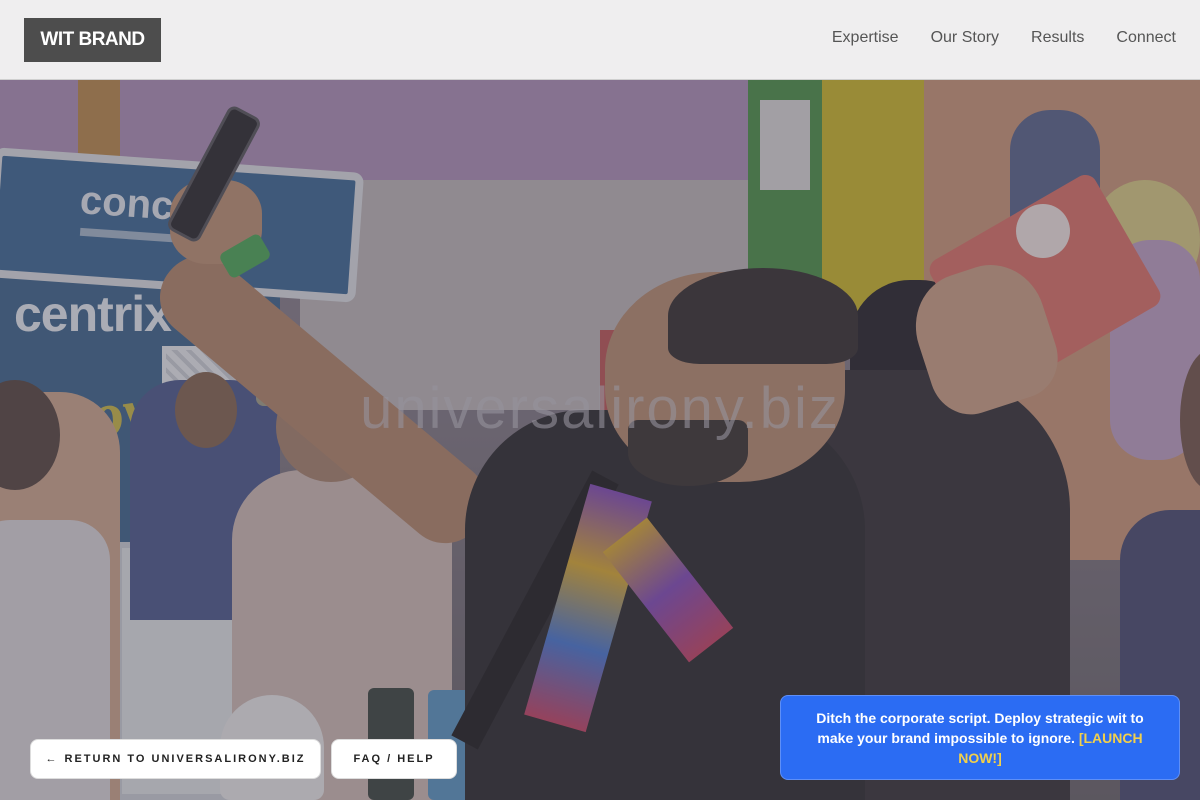 Image resolution: width=1200 pixels, height=800 pixels. Describe the element at coordinates (965, 38) in the screenshot. I see `nav-link-our-story: Our Story` at that location.